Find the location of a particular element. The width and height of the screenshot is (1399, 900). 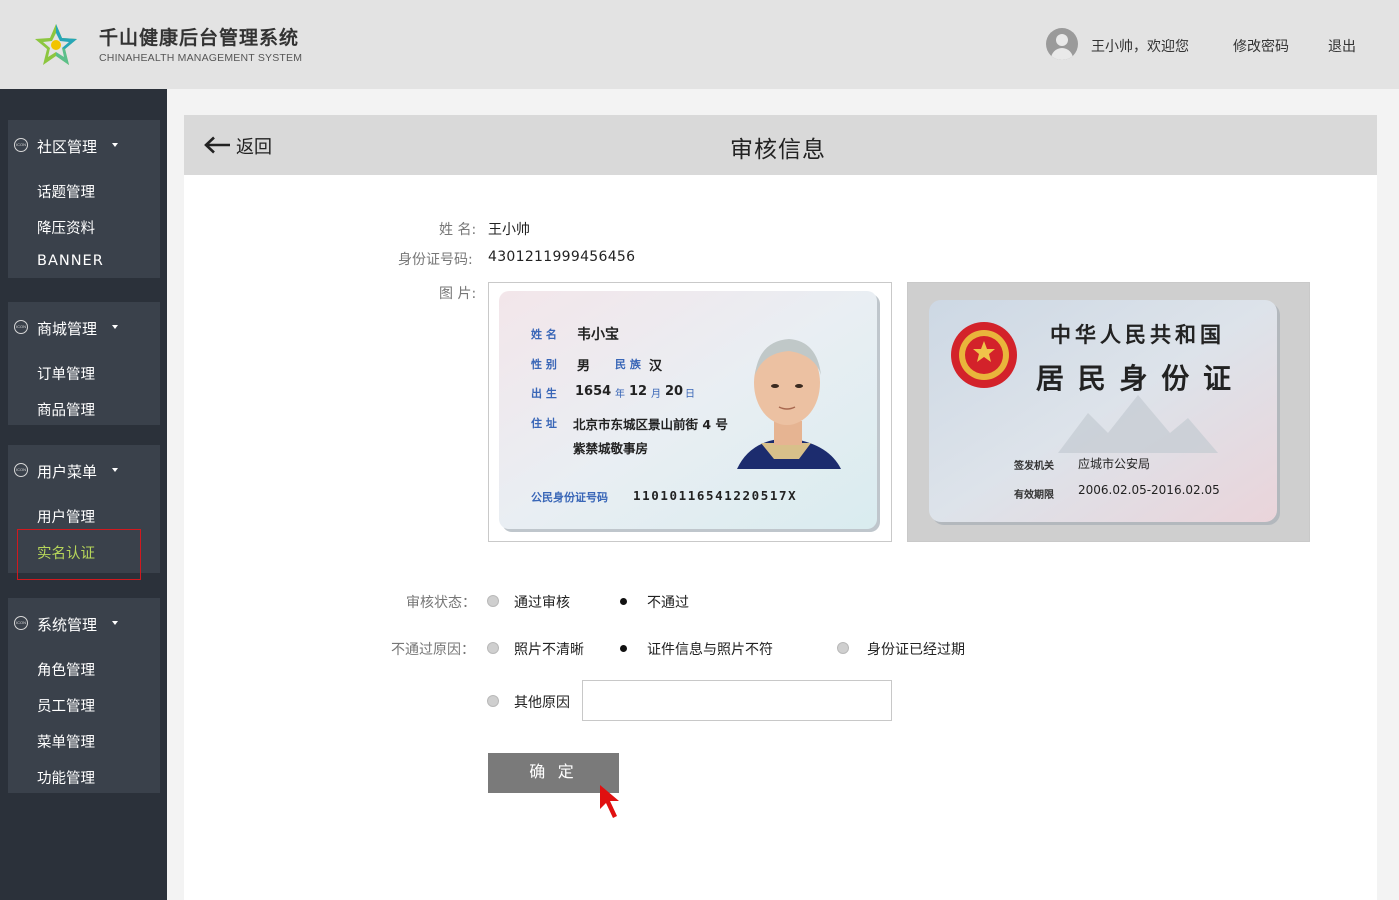

radio-id-expired-label: 身份证已经过期 is located at coordinates (916, 649).